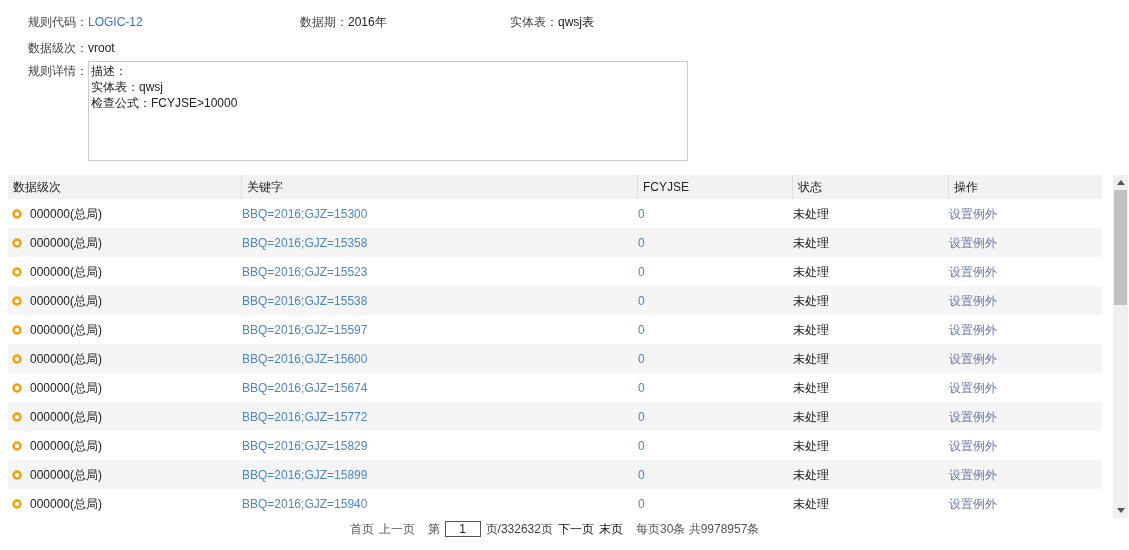 The image size is (1129, 550). Describe the element at coordinates (305, 271) in the screenshot. I see `keyword-link: BBQ=2016;GJZ=15523` at that location.